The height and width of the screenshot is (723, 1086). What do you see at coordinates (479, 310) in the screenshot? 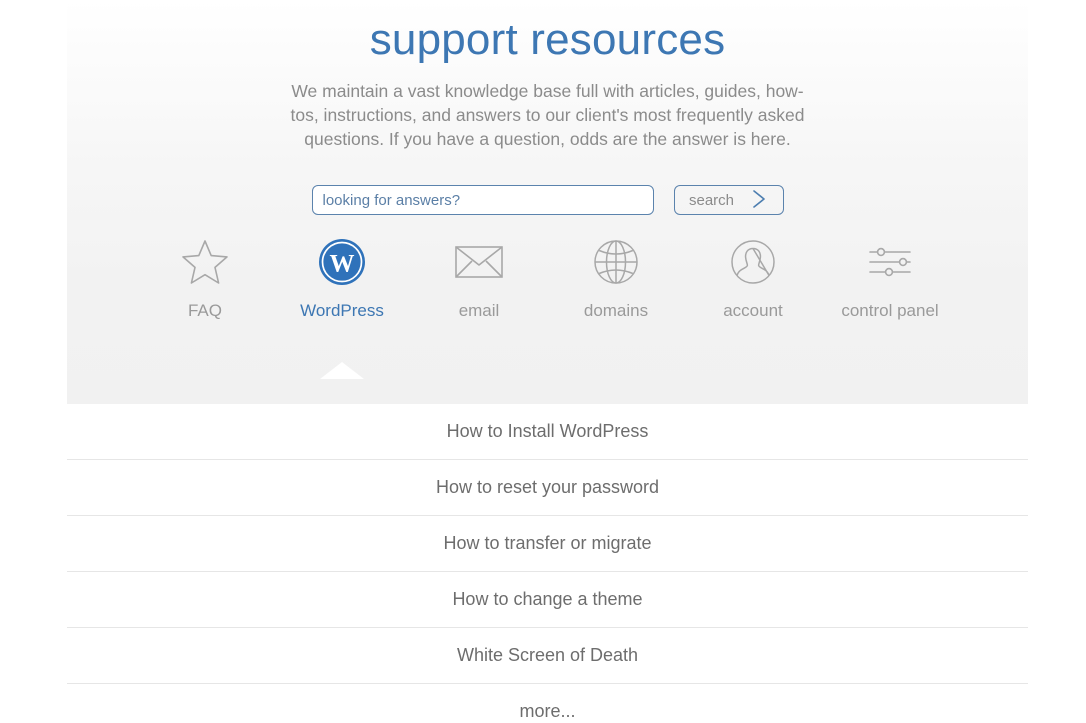
I see `tab-label: email` at bounding box center [479, 310].